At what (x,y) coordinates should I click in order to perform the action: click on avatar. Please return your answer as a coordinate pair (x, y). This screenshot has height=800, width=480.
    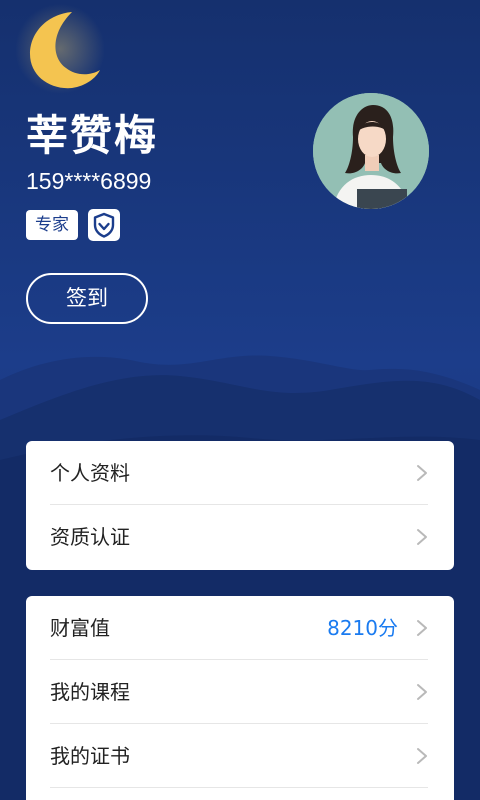
    Looking at the image, I should click on (371, 151).